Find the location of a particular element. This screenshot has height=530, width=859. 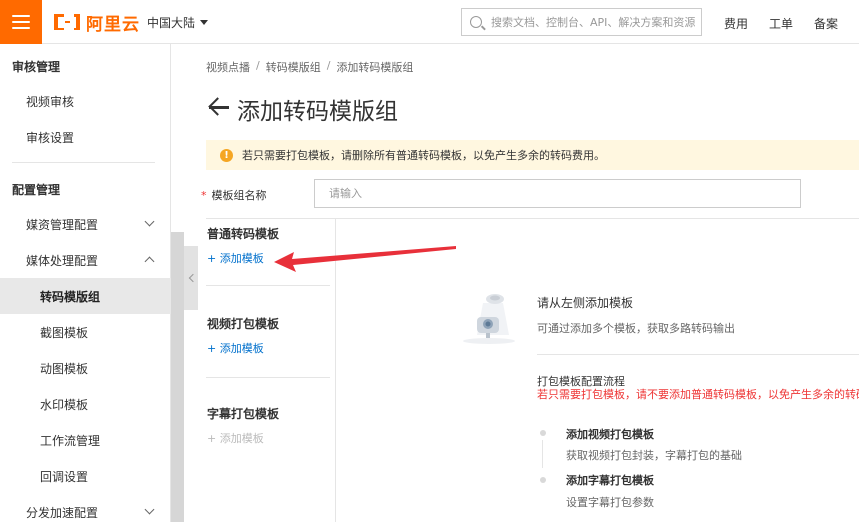

sidebar-item-cdn: 分发加速配置 is located at coordinates (85, 512).